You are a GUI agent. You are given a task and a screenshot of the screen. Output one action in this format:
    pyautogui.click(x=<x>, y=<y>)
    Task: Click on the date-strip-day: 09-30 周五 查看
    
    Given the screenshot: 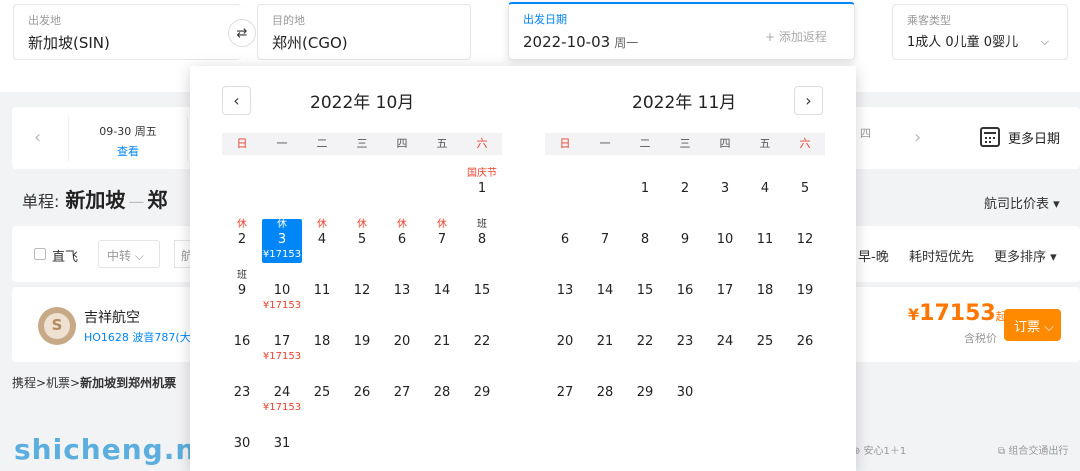 What is the action you would take?
    pyautogui.click(x=128, y=139)
    